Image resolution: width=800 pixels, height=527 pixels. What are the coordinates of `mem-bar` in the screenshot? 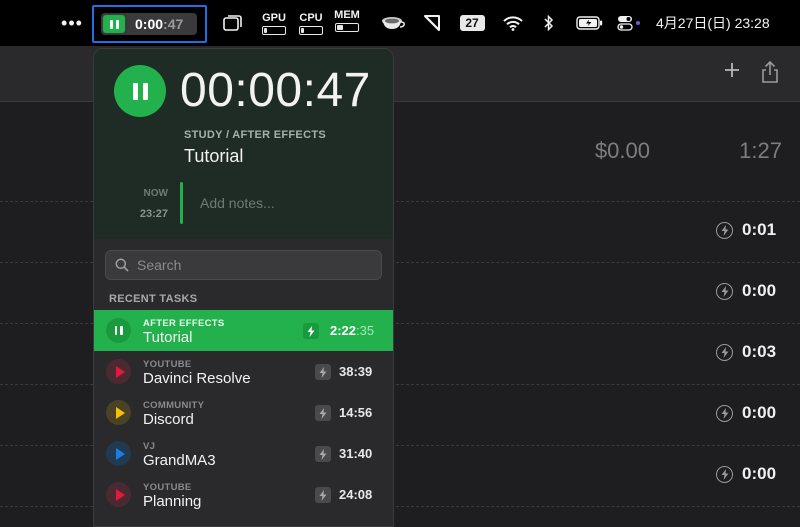 It's located at (347, 27).